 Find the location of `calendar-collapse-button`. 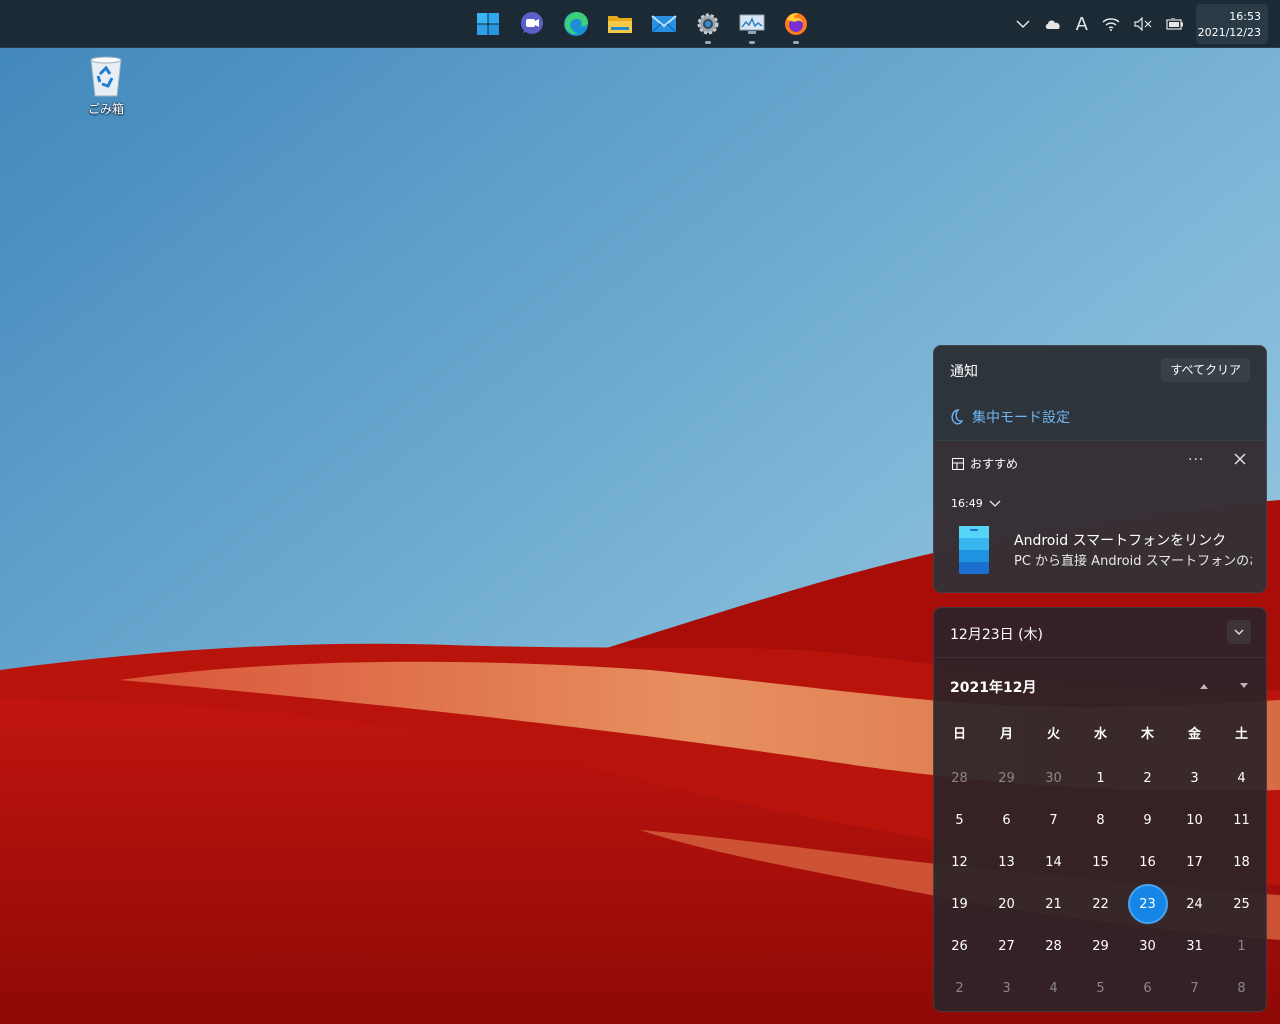

calendar-collapse-button is located at coordinates (1239, 632).